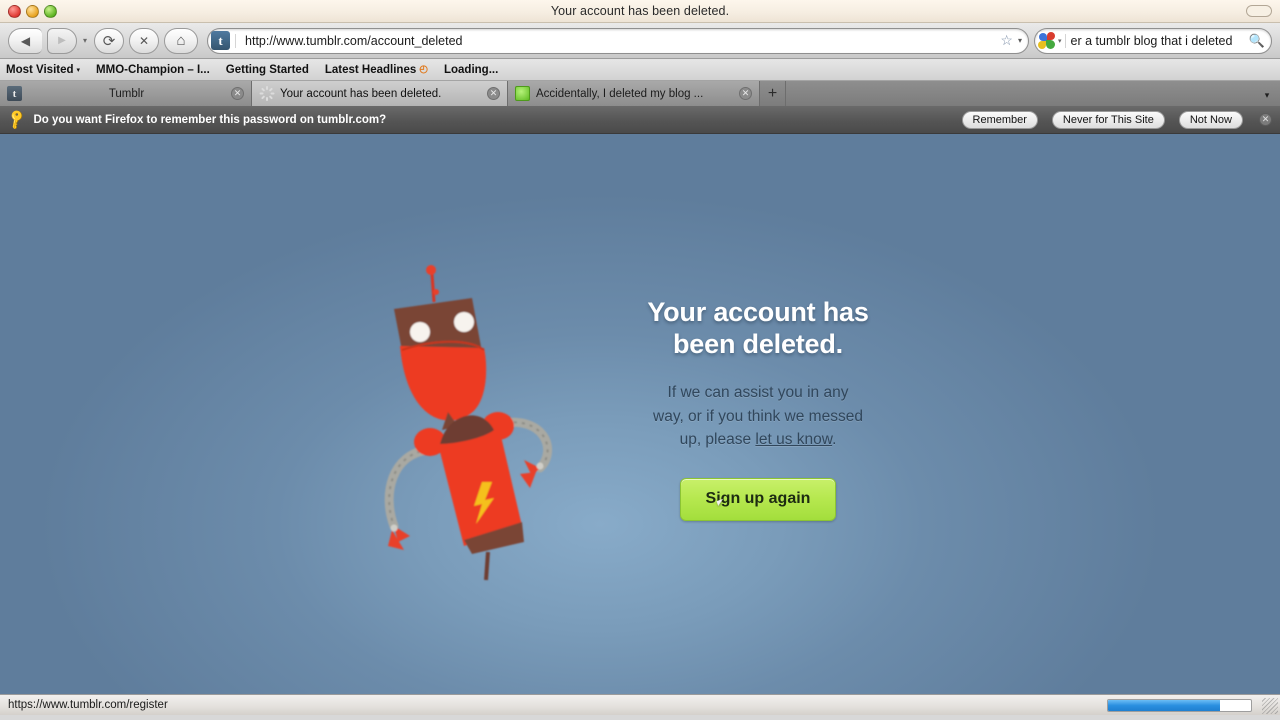  I want to click on page-title: Your account has been deleted., so click(758, 329).